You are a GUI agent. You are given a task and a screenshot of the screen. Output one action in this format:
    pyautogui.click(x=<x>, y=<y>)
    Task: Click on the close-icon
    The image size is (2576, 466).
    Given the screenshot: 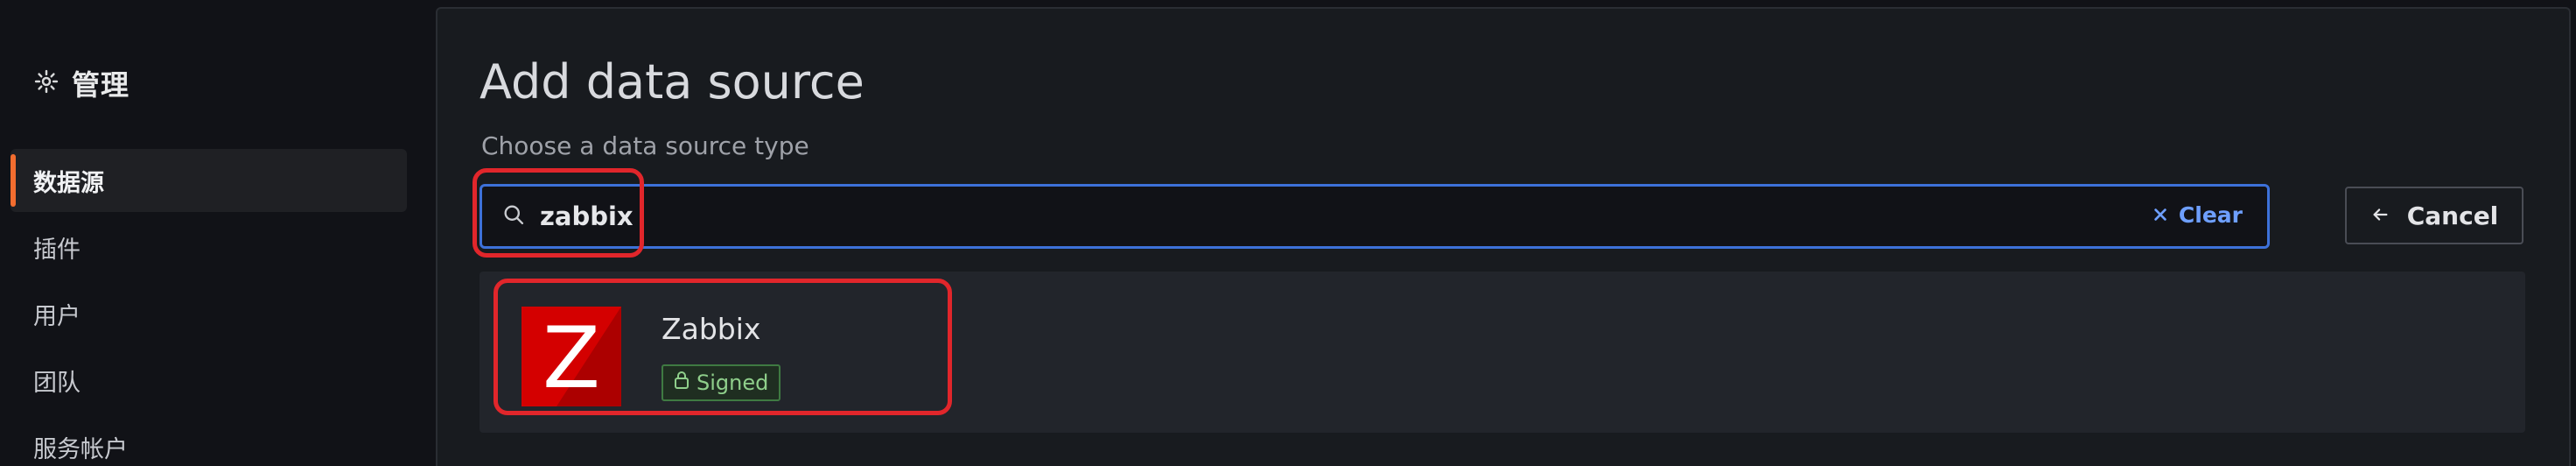 What is the action you would take?
    pyautogui.click(x=2160, y=215)
    